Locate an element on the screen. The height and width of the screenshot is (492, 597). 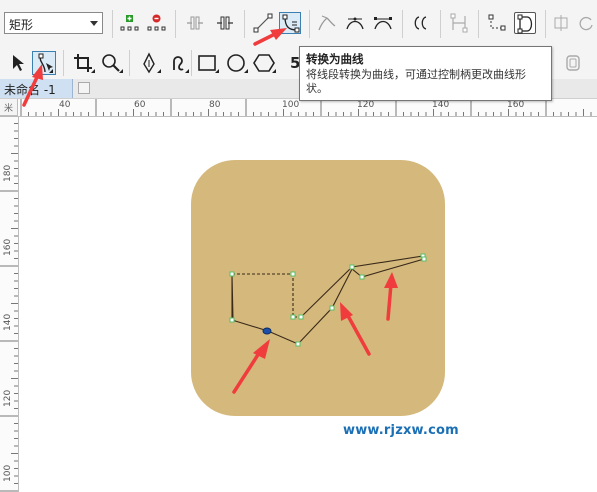
cusp-node-icon is located at coordinates (327, 23).